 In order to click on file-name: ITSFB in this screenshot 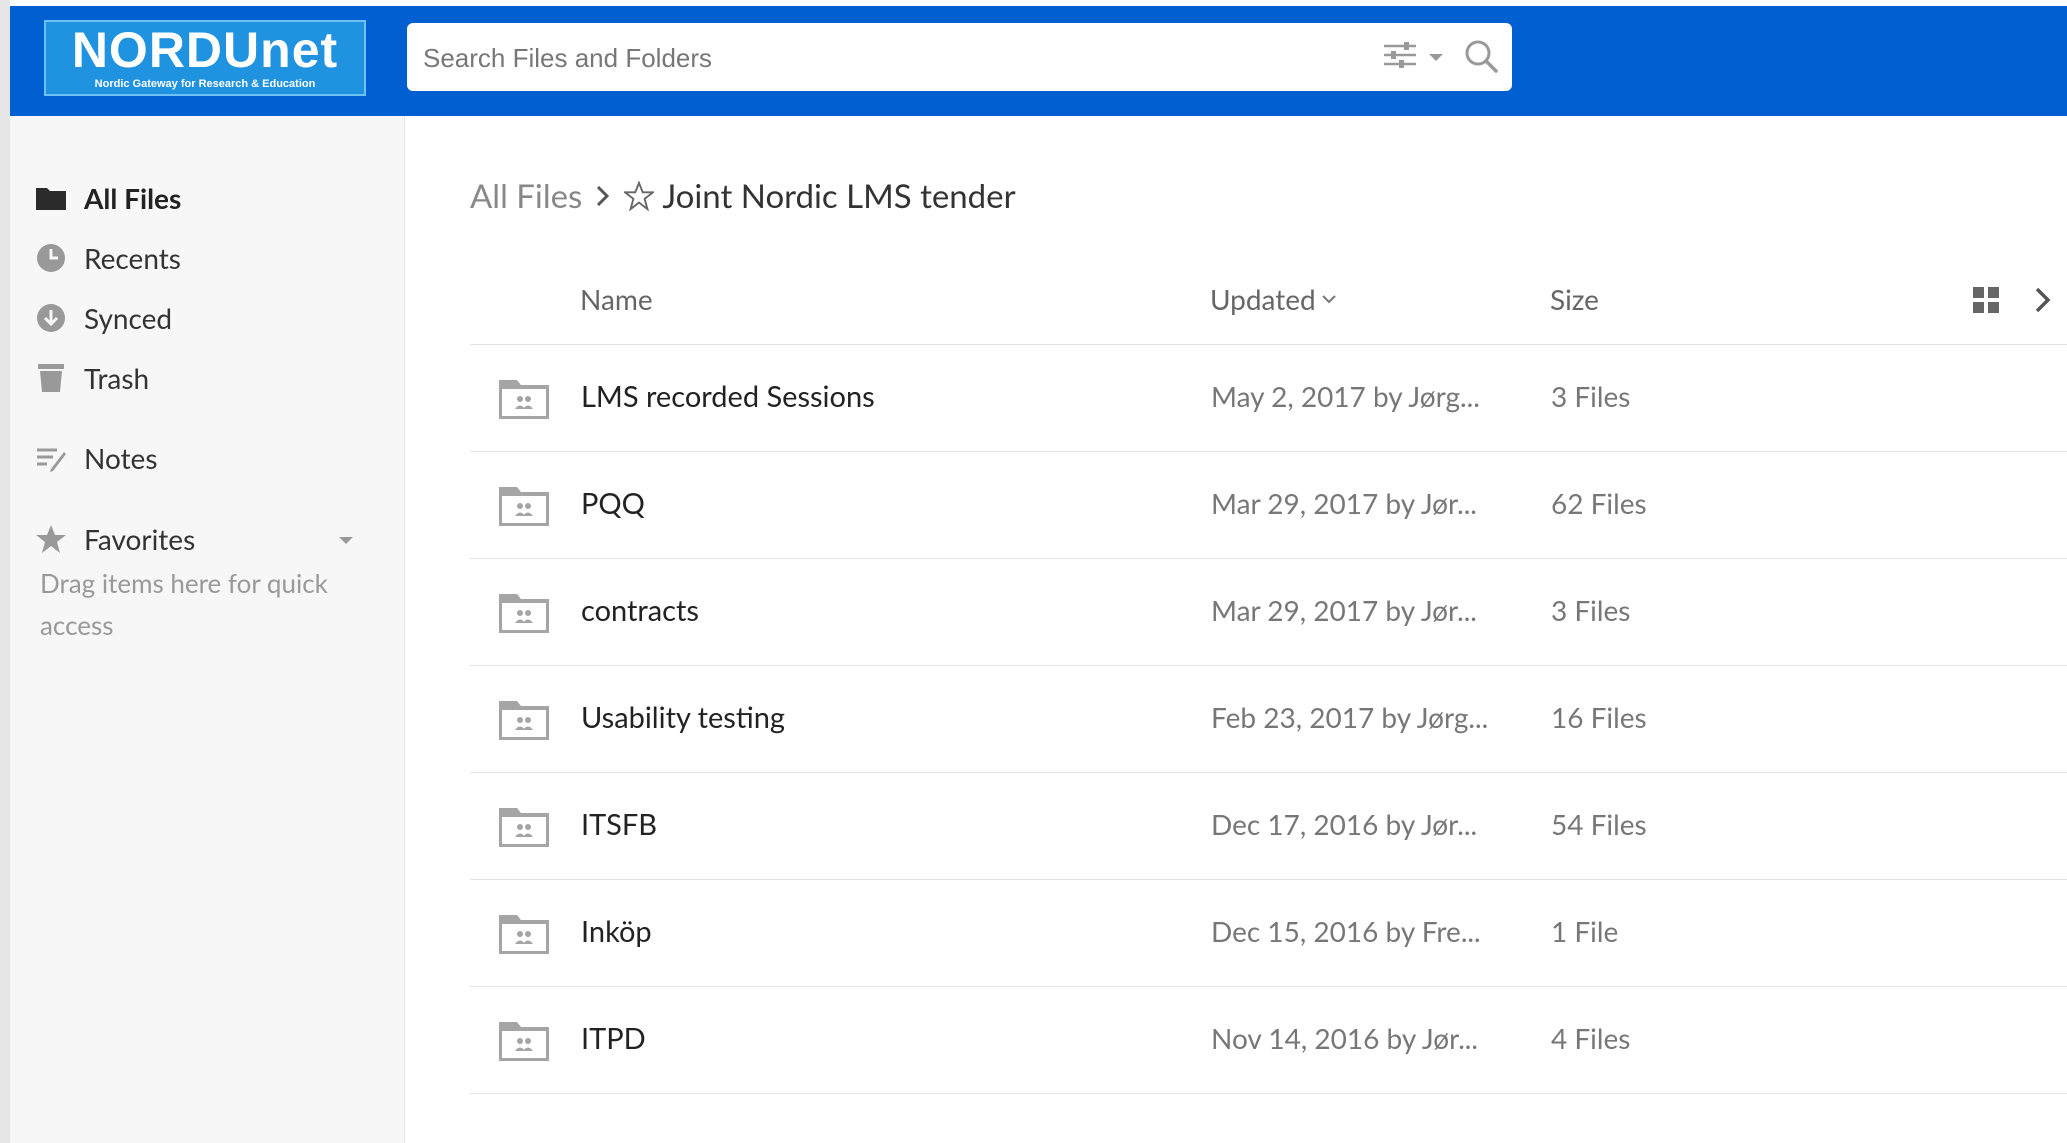, I will do `click(619, 824)`.